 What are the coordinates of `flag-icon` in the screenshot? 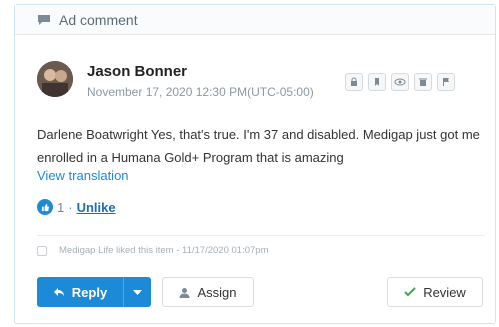 It's located at (446, 82).